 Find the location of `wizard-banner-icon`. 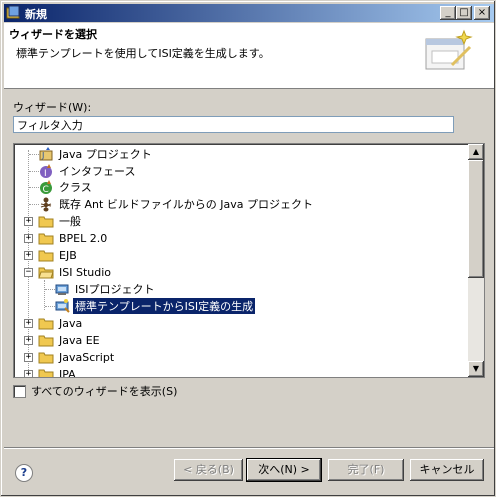

wizard-banner-icon is located at coordinates (449, 49).